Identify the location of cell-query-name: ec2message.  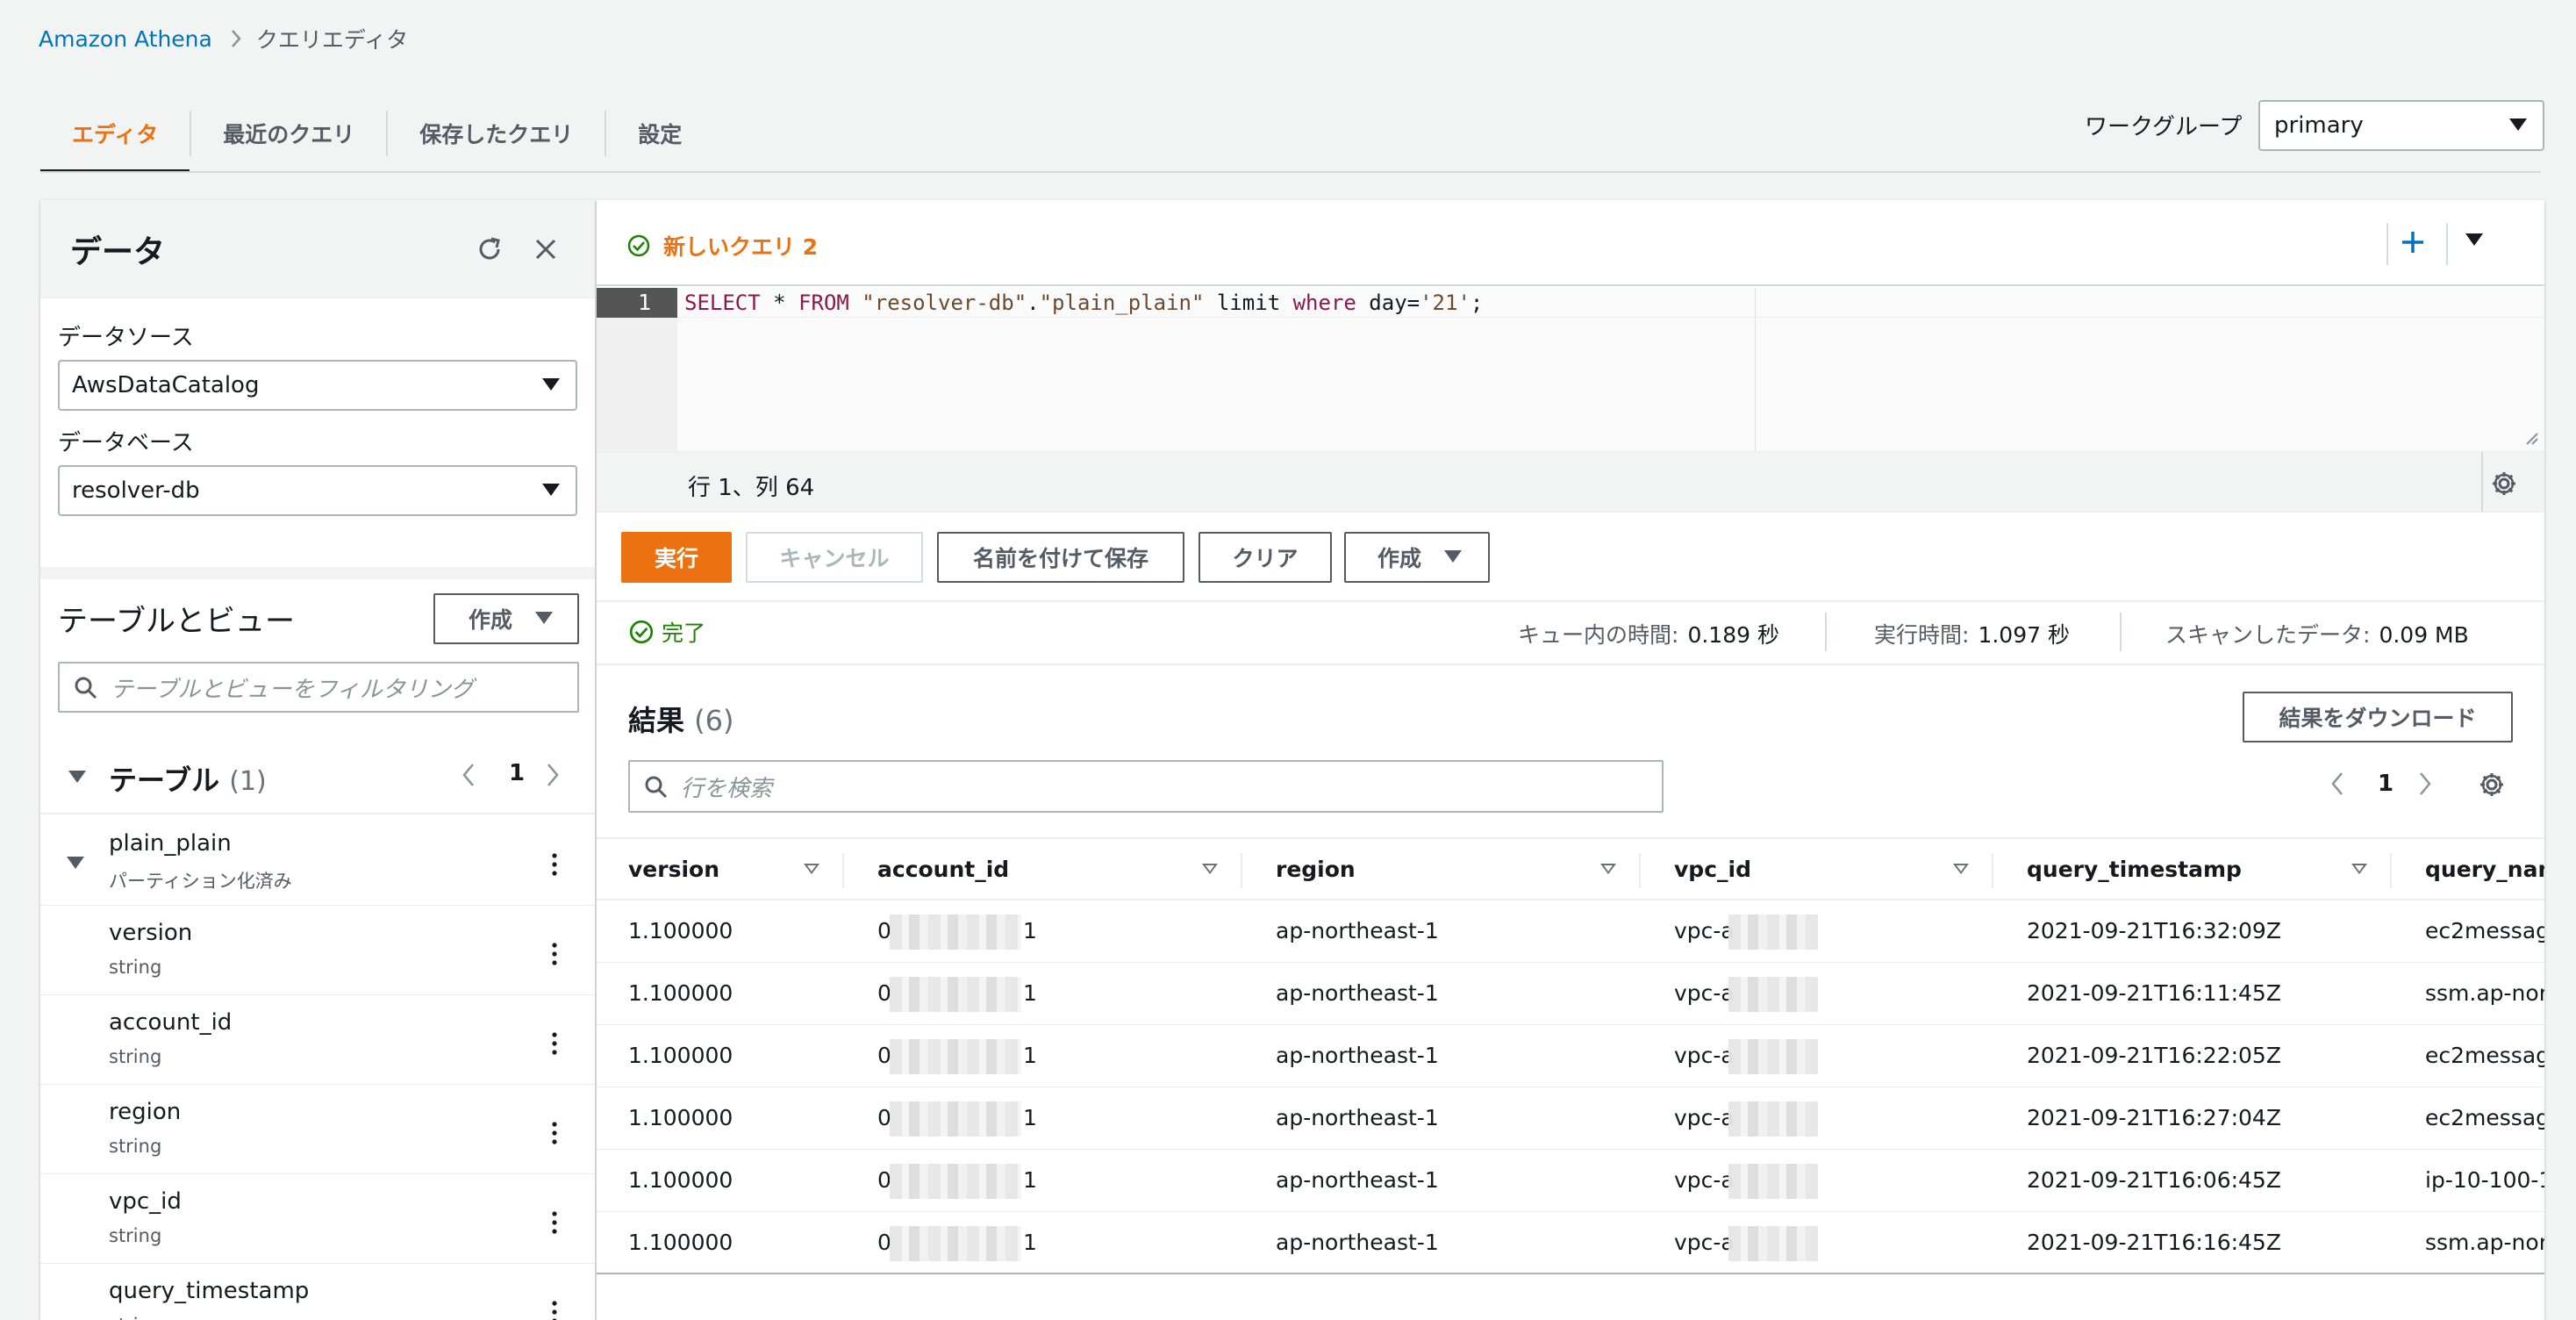
(2484, 930).